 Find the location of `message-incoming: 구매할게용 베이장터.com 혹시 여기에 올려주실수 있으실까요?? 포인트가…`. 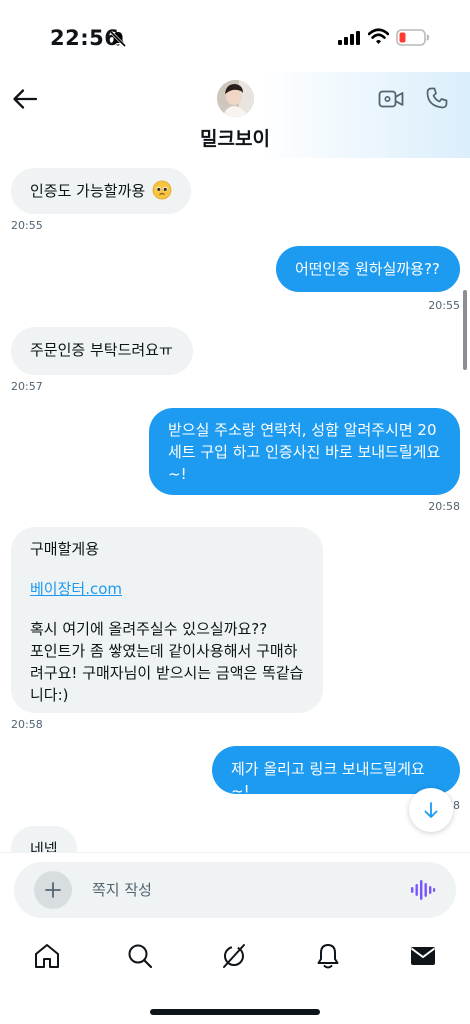

message-incoming: 구매할게용 베이장터.com 혹시 여기에 올려주실수 있으실까요?? 포인트가… is located at coordinates (167, 620).